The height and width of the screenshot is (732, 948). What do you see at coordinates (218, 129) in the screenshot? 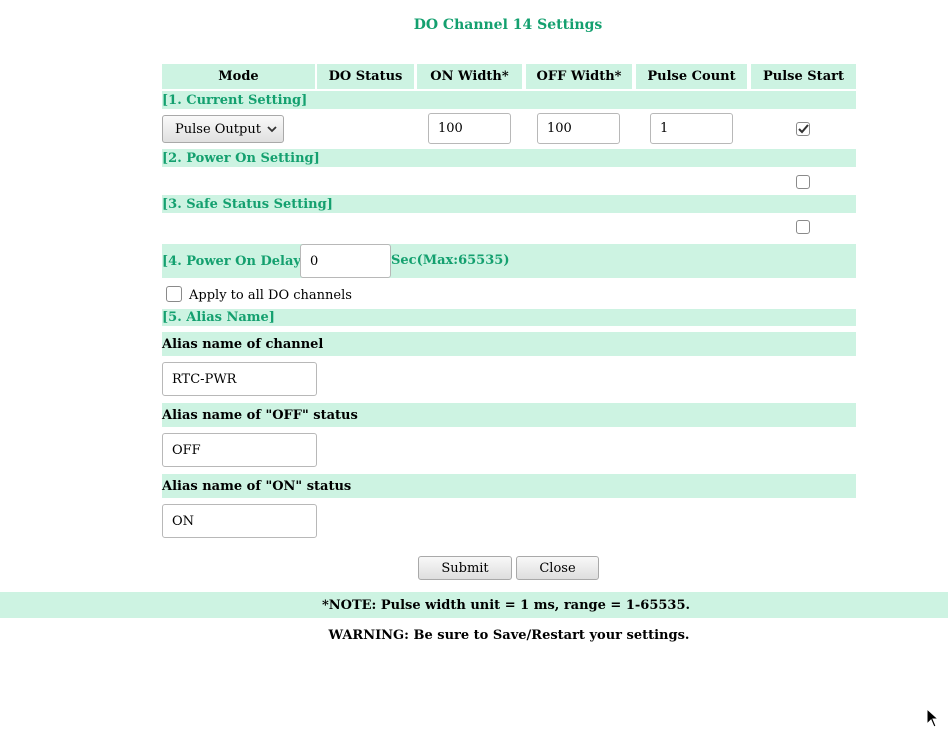
I see `mode-select-value: Pulse Output` at bounding box center [218, 129].